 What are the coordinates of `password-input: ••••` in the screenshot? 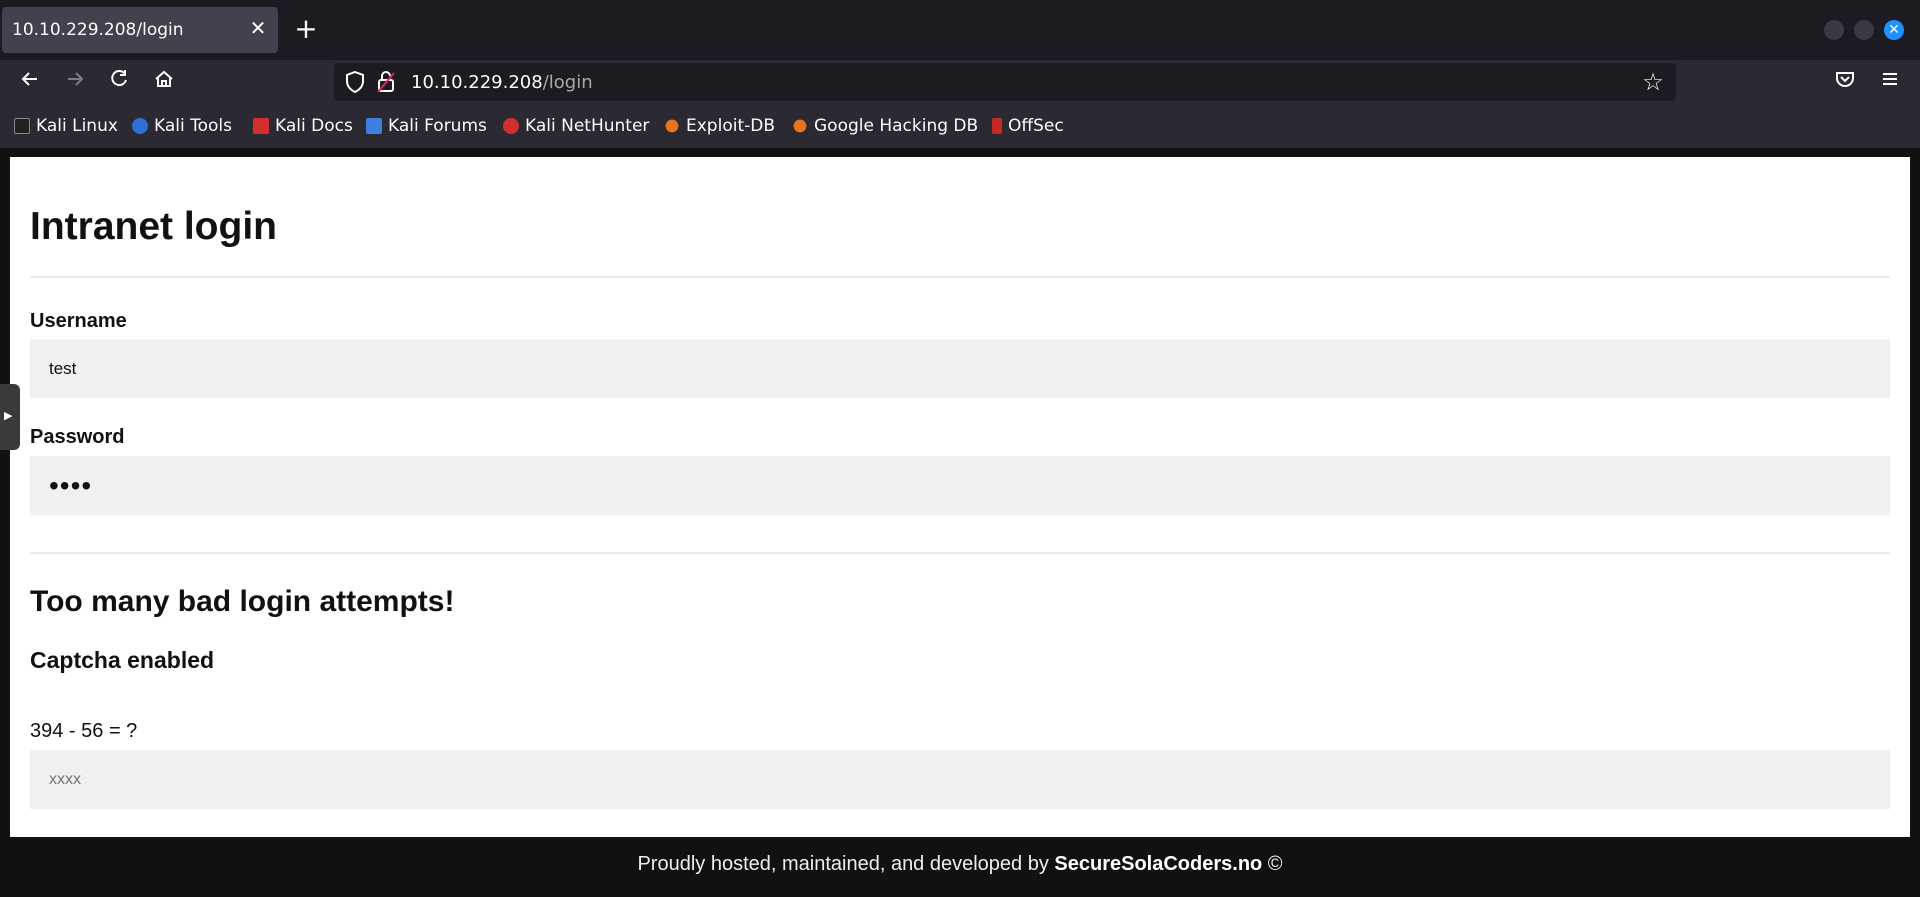 It's located at (960, 485).